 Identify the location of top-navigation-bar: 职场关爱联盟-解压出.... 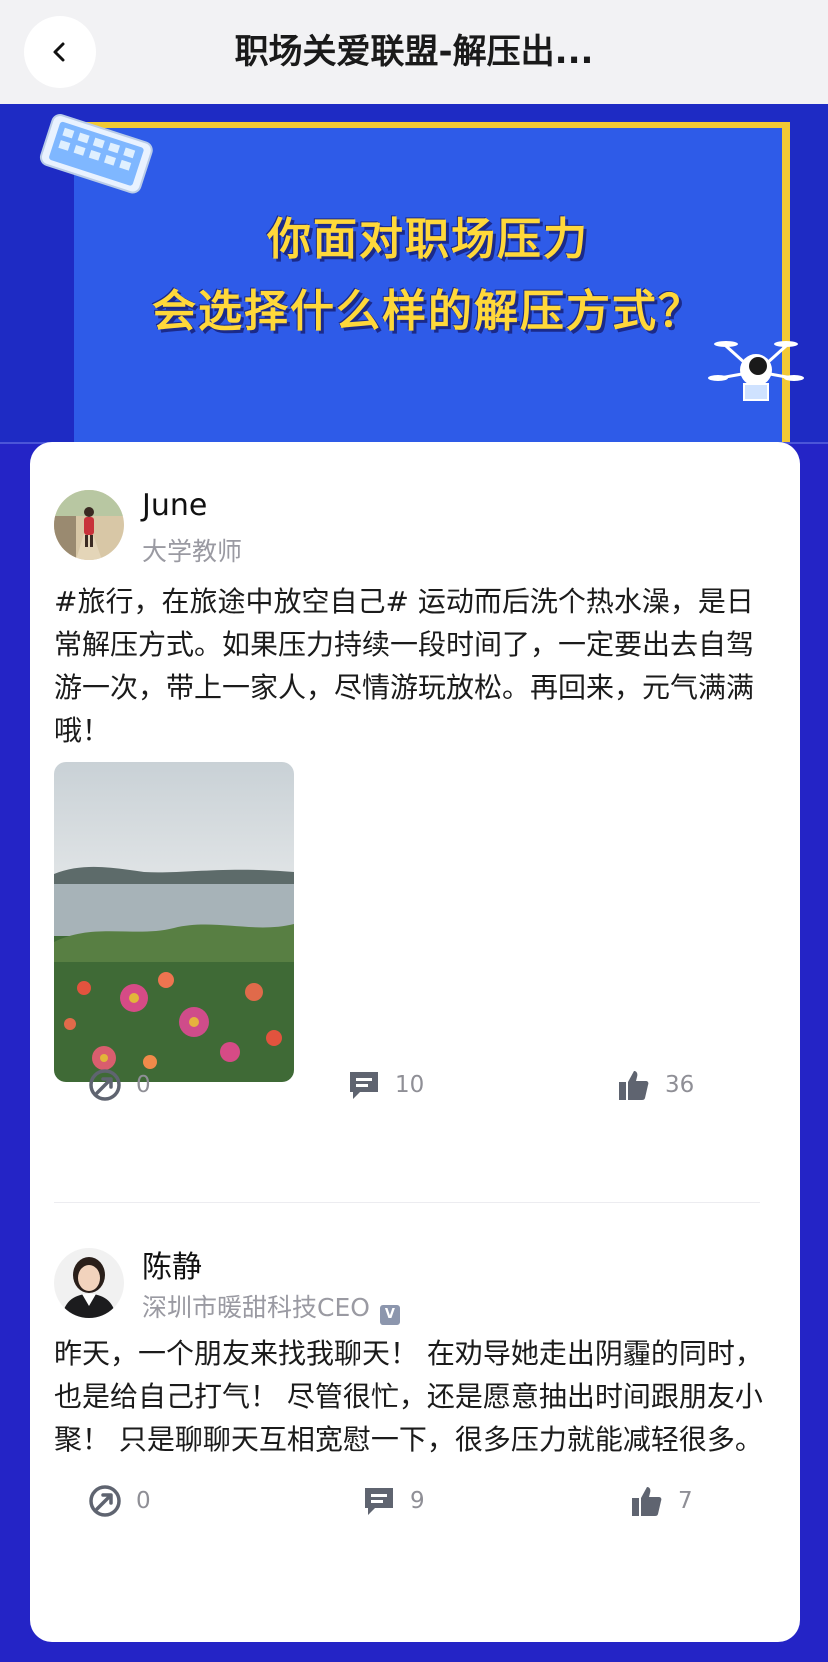
(414, 52).